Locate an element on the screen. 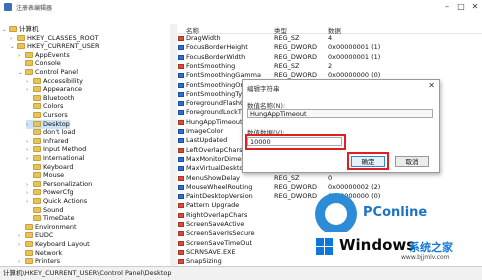 This screenshot has width=482, height=280. value-row: FocusBorderWidth REG_DWORD 0x00000001 (1) is located at coordinates (330, 57).